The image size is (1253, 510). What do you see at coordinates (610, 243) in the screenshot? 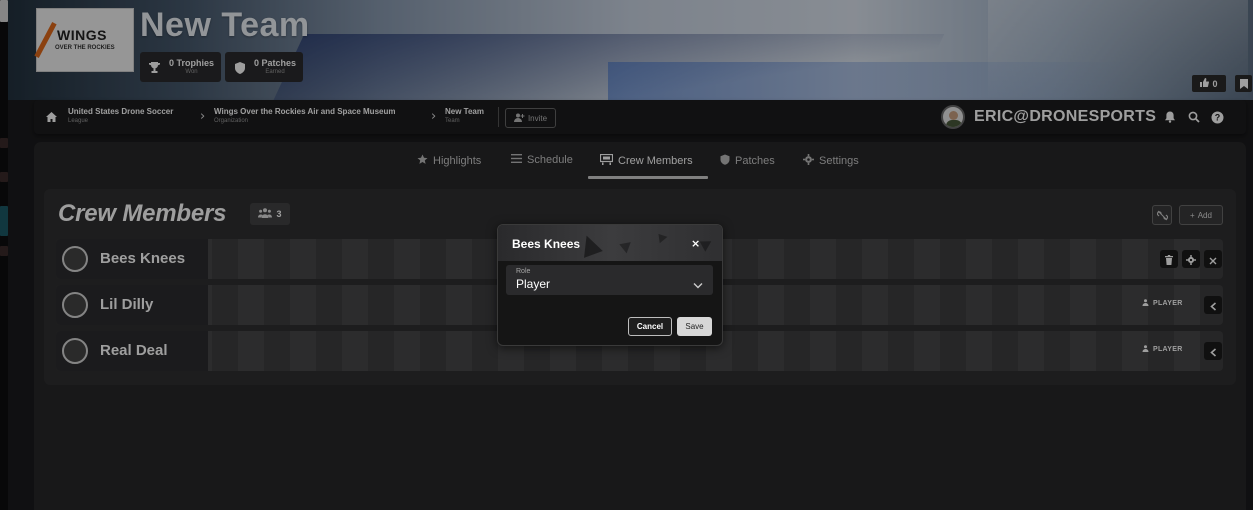
I see `modal-header: Bees Knees ×` at bounding box center [610, 243].